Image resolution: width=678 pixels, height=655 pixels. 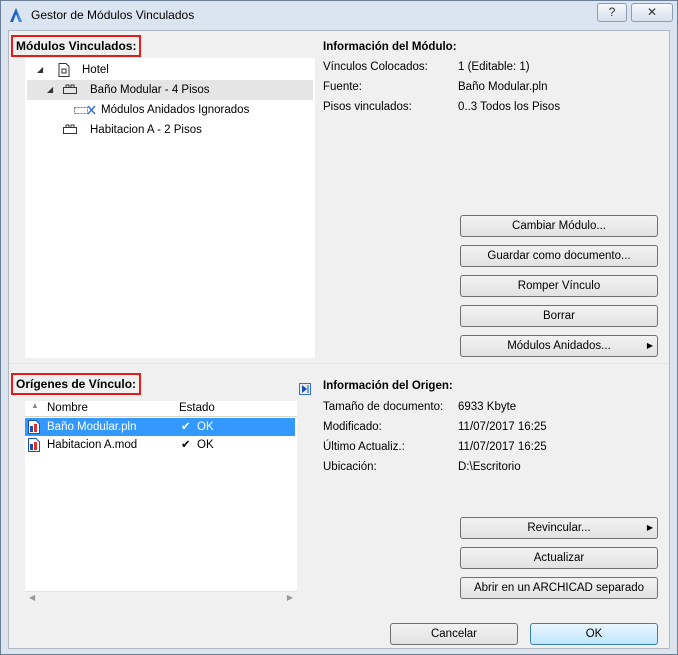 What do you see at coordinates (502, 447) in the screenshot?
I see `last-updated-value: 11/07/2017 16:25` at bounding box center [502, 447].